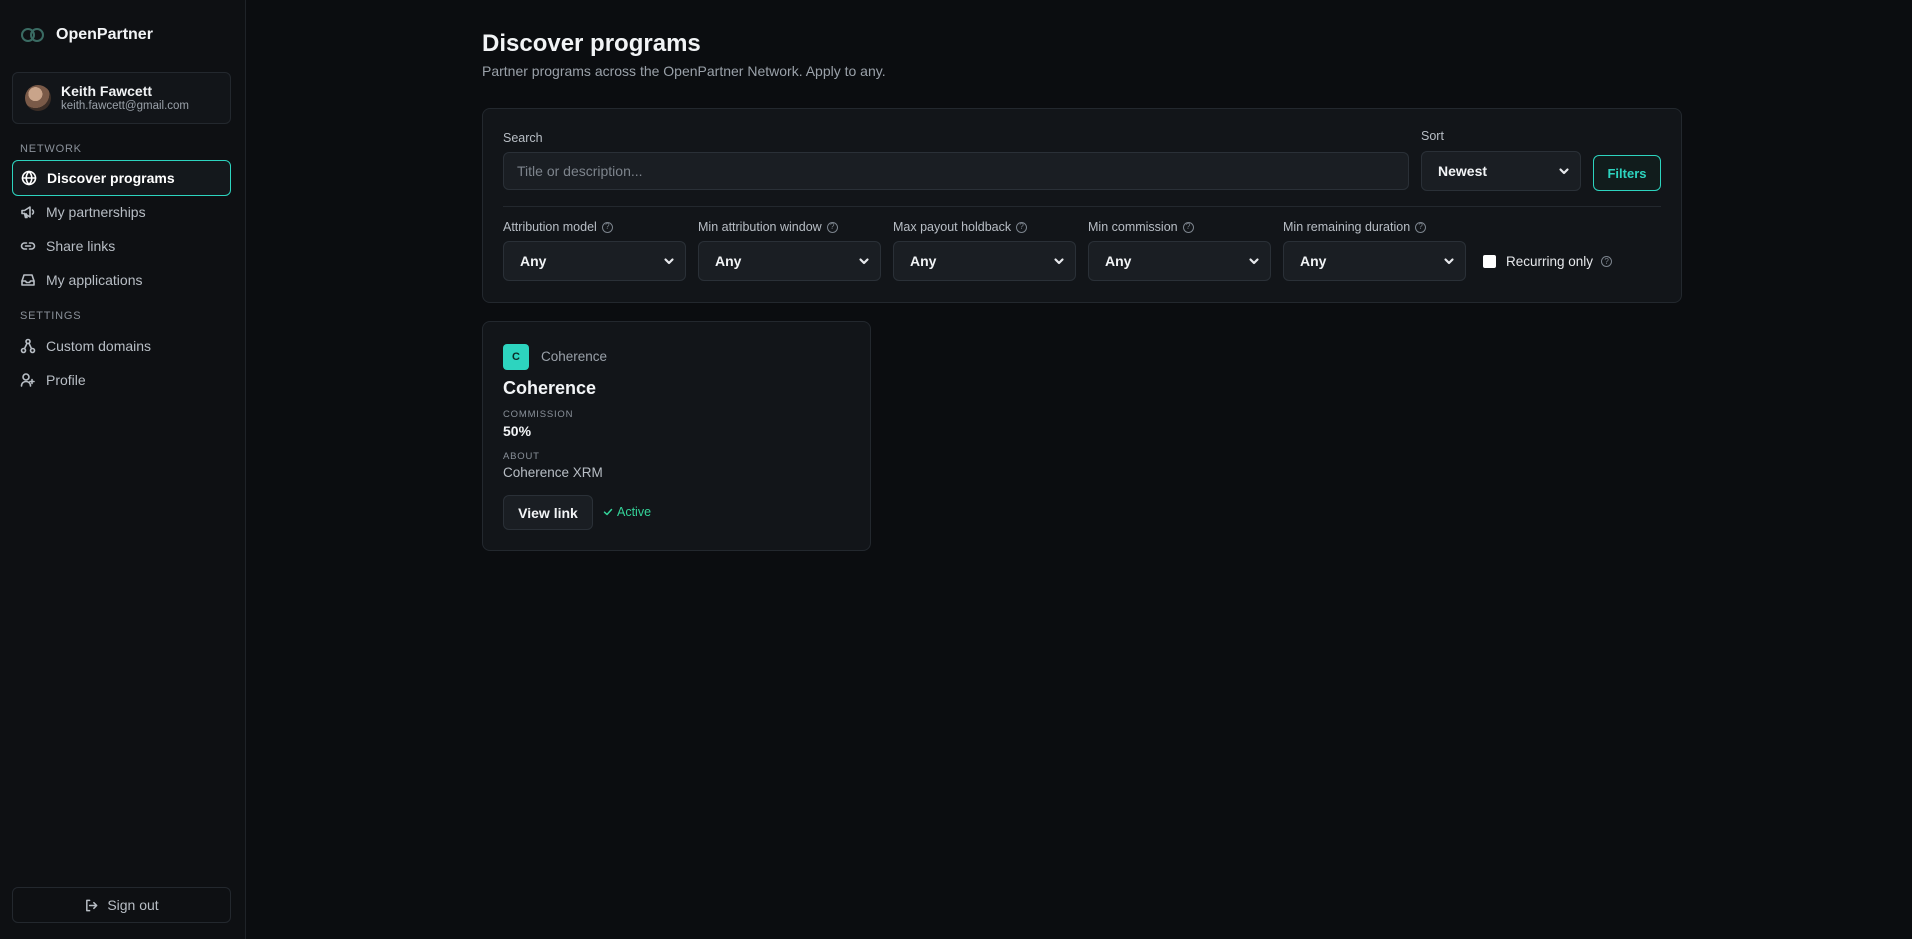 The width and height of the screenshot is (1912, 939). I want to click on sidebar-item-custom-domains: Custom domains, so click(121, 346).